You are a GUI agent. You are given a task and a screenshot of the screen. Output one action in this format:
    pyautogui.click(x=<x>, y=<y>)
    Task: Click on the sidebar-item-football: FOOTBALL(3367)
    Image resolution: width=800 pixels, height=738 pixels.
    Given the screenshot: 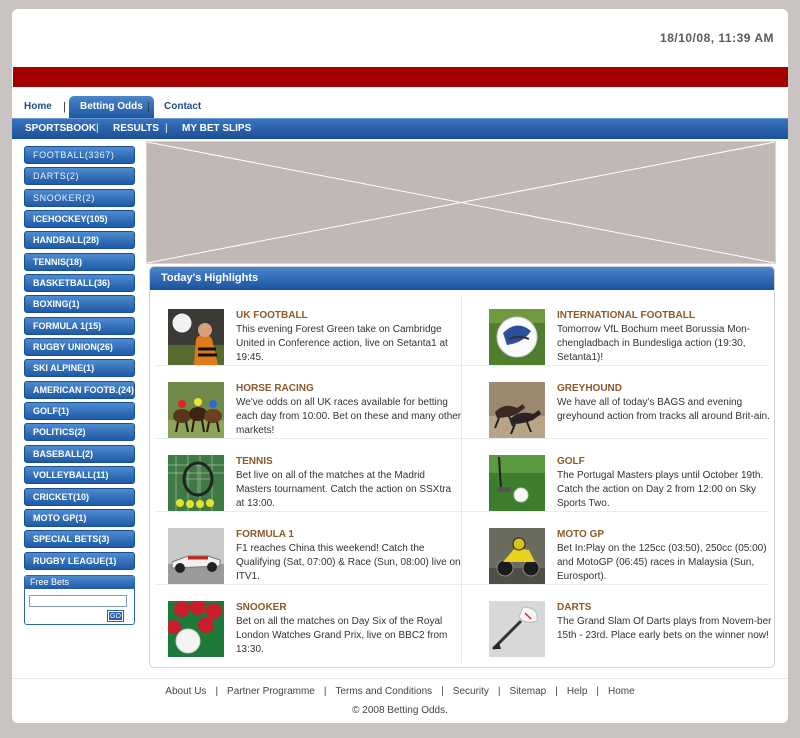 What is the action you would take?
    pyautogui.click(x=79, y=155)
    